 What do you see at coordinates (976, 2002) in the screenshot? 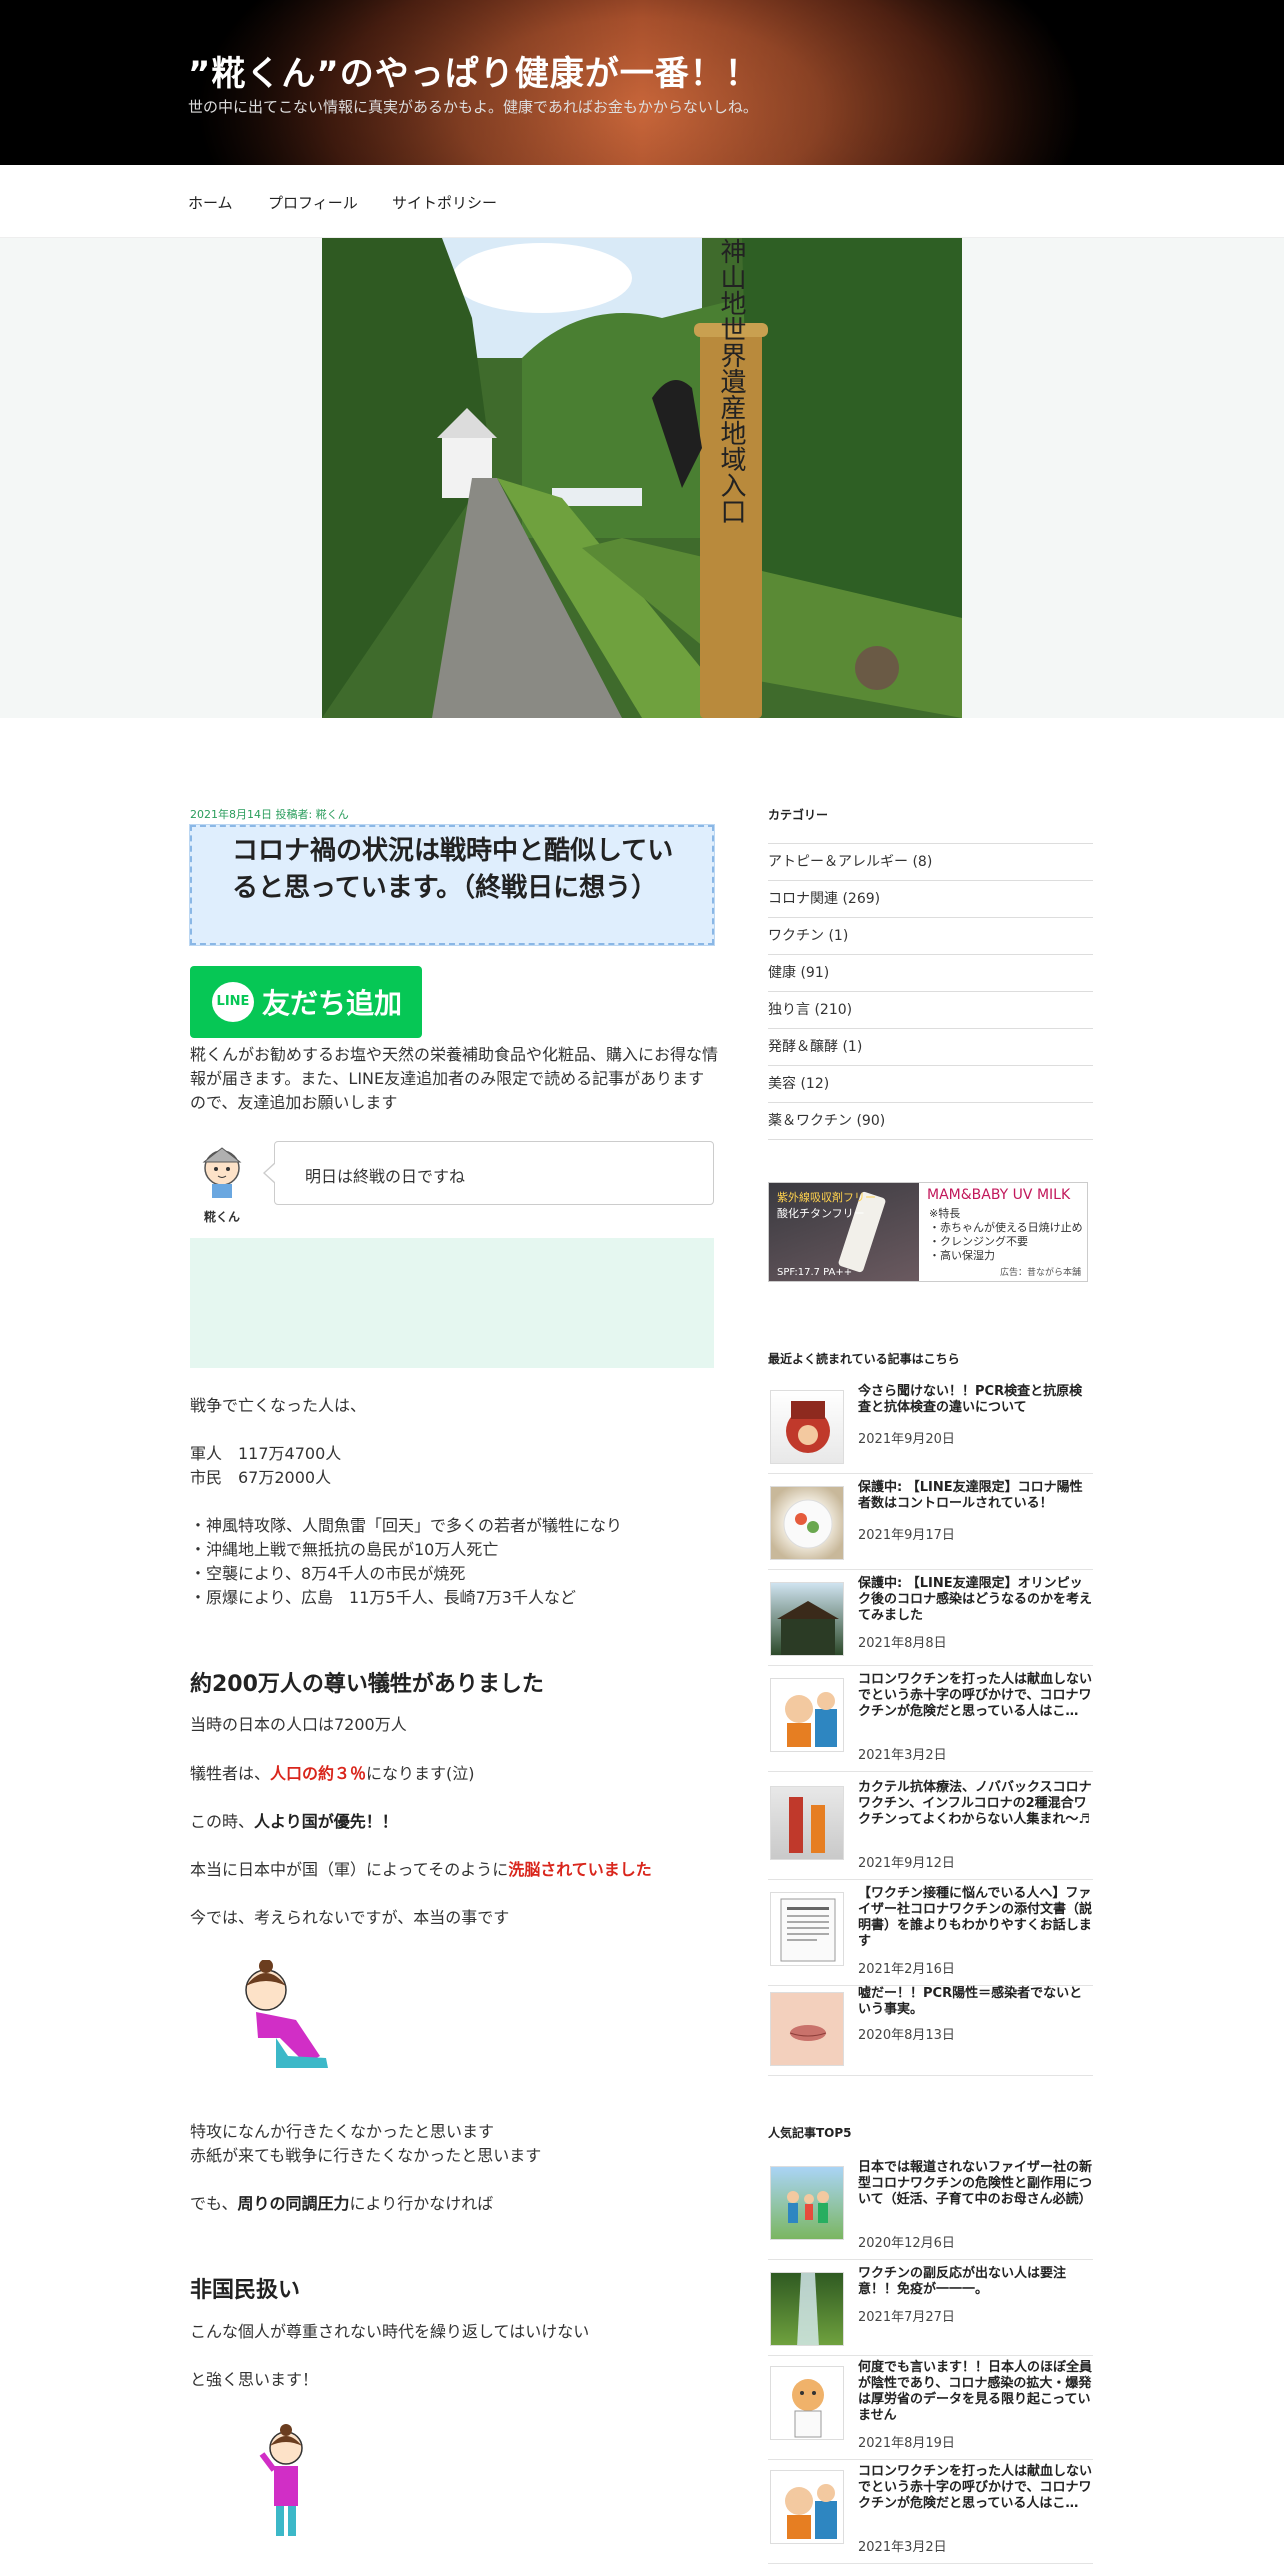
I see `post-title-link: 嘘だー！！PCR陽性＝感染者でないという事実。` at bounding box center [976, 2002].